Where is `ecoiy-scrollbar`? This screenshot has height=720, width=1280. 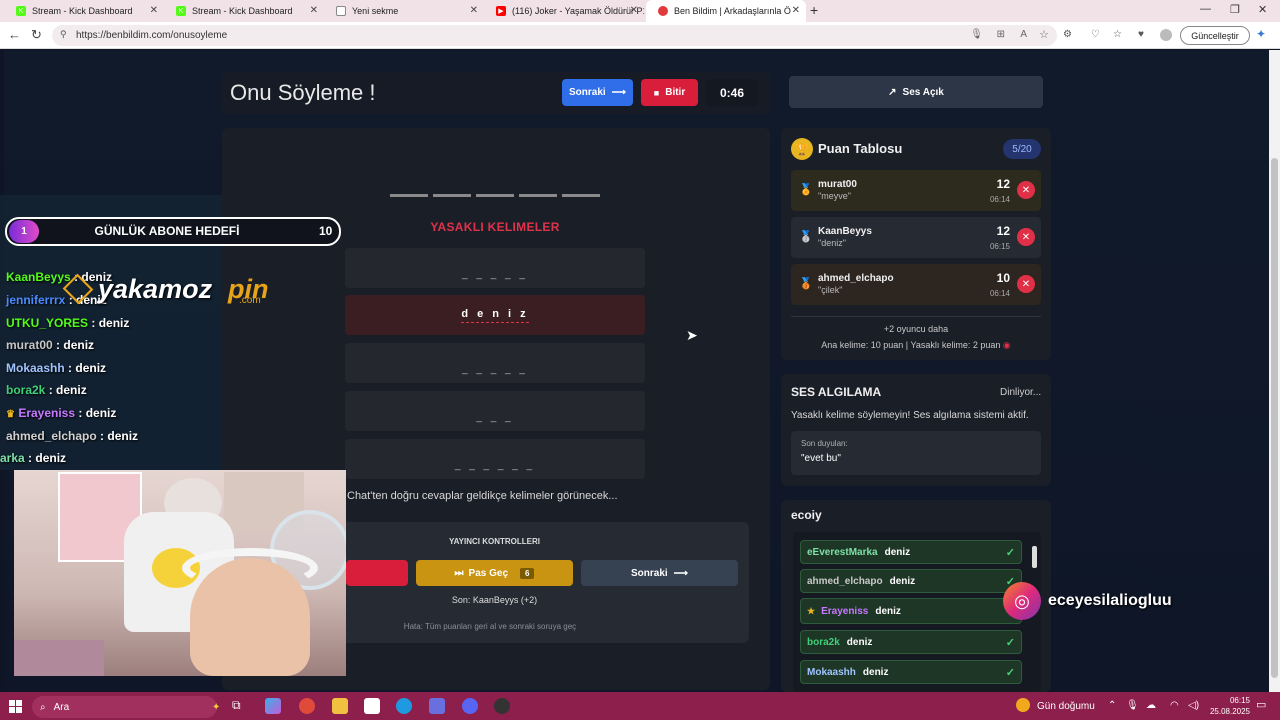 ecoiy-scrollbar is located at coordinates (1034, 557).